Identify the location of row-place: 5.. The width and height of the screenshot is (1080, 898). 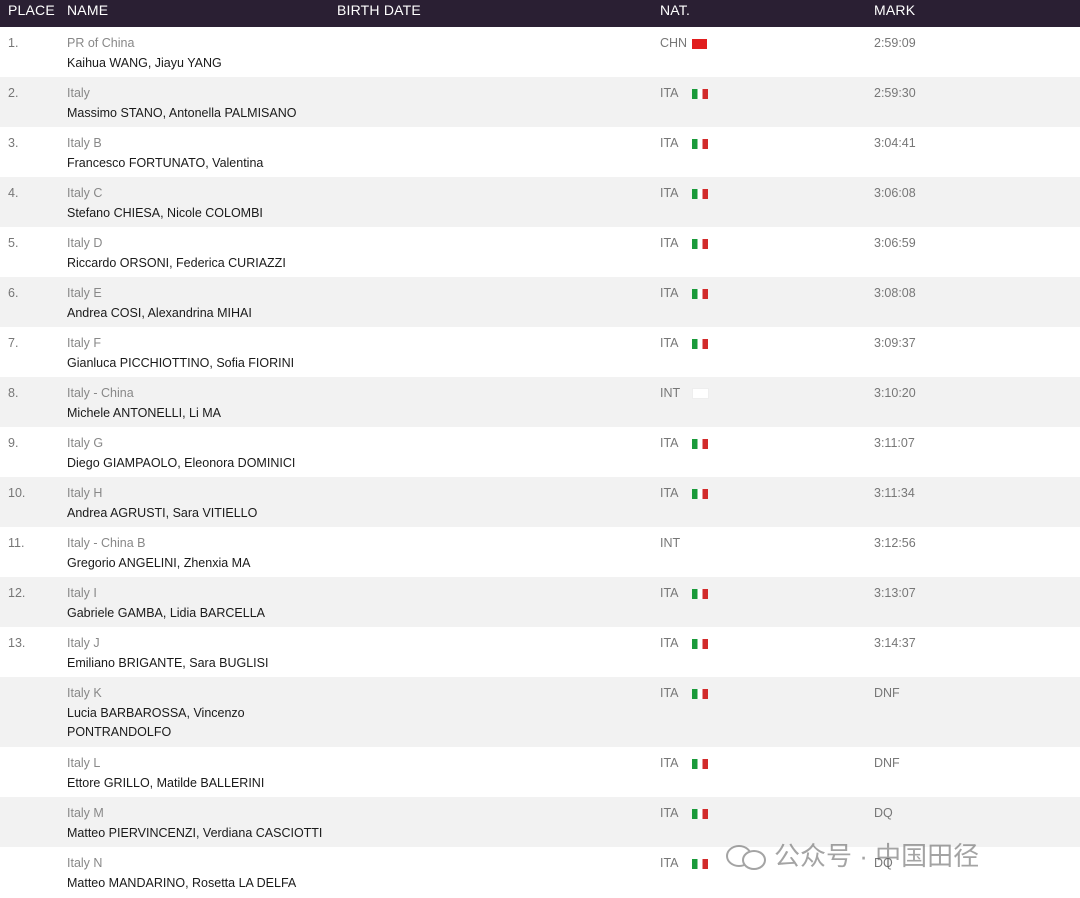
(13, 243).